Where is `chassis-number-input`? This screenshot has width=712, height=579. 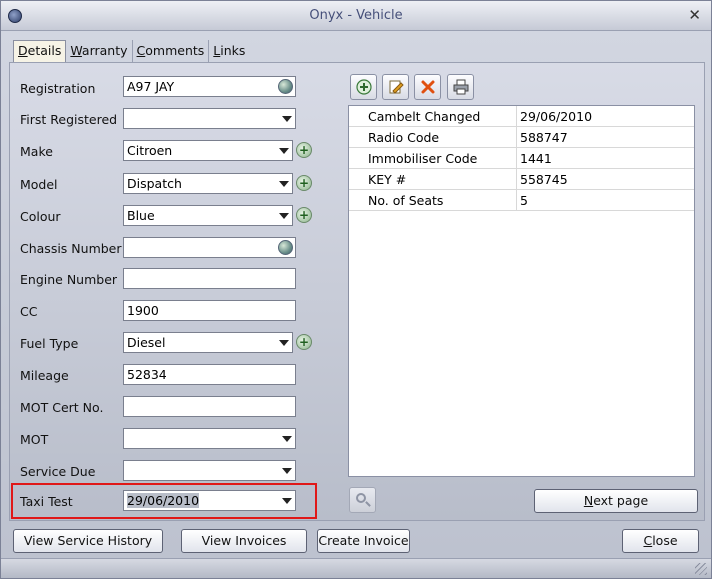 chassis-number-input is located at coordinates (209, 247).